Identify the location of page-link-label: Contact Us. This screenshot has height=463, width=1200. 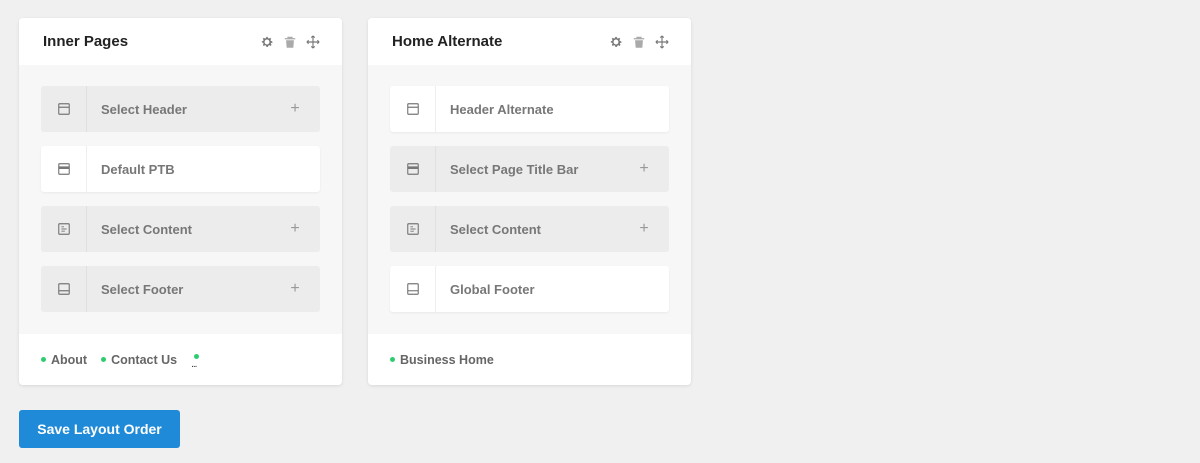
(144, 359).